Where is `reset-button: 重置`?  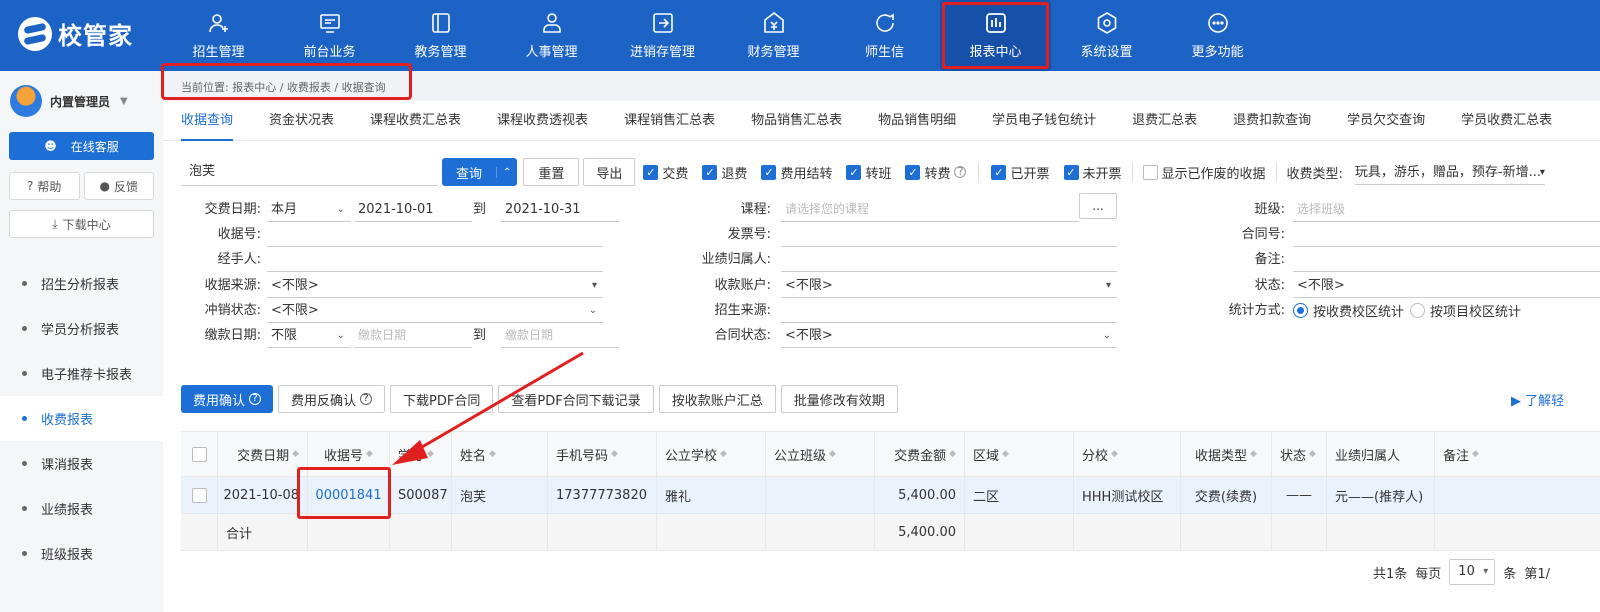 reset-button: 重置 is located at coordinates (551, 172).